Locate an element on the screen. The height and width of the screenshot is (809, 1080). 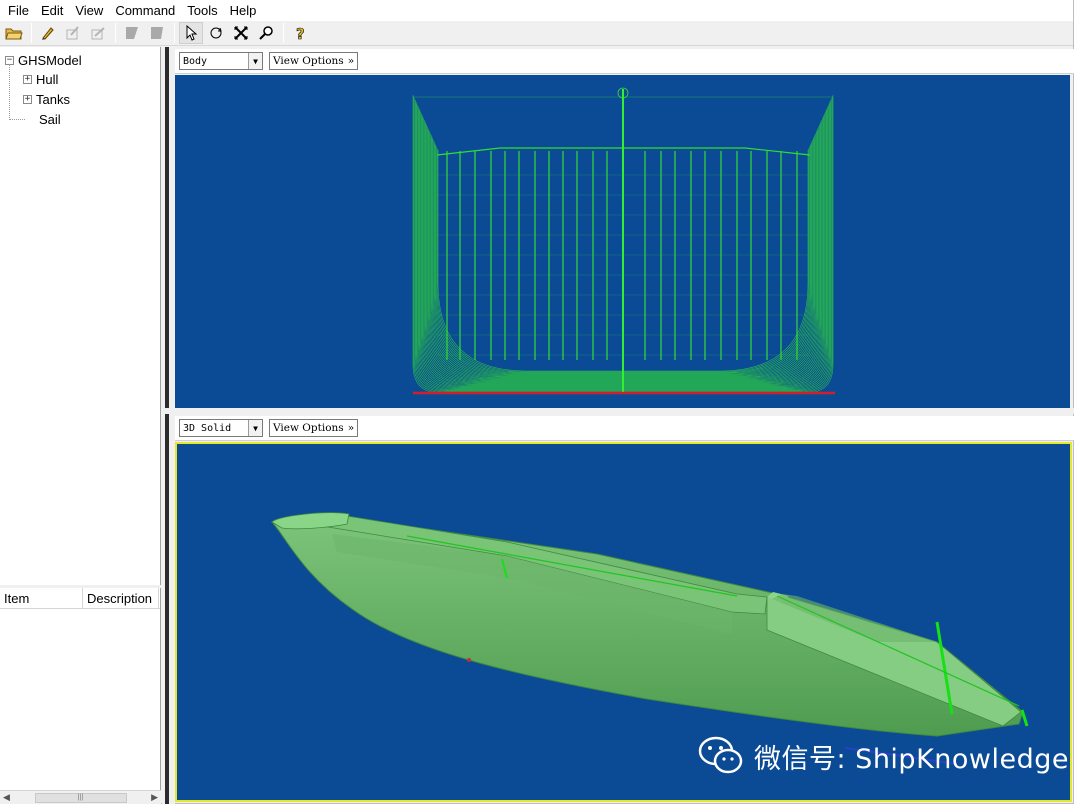
menu-help: Help is located at coordinates (243, 10).